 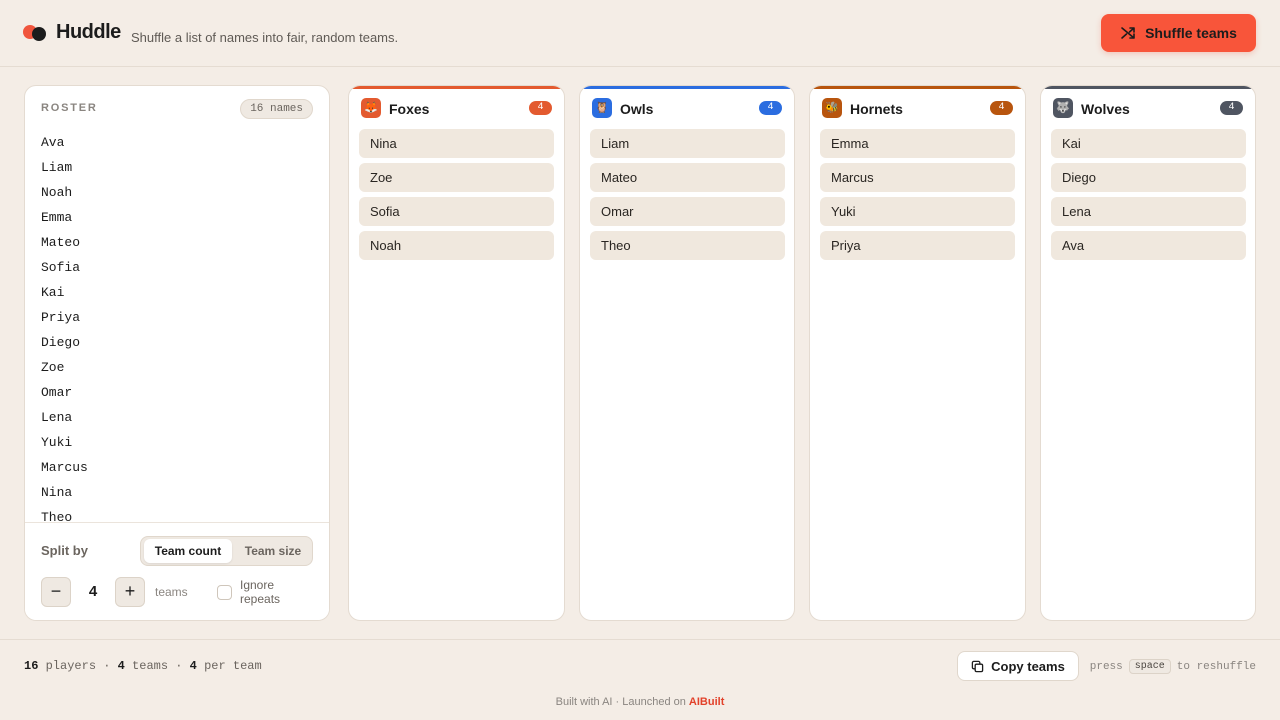 I want to click on team-name: Hornets, so click(x=876, y=109).